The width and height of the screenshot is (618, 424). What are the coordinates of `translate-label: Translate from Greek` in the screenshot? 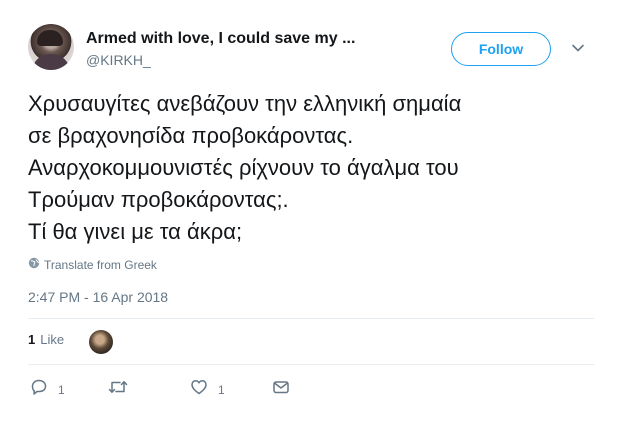 It's located at (100, 264).